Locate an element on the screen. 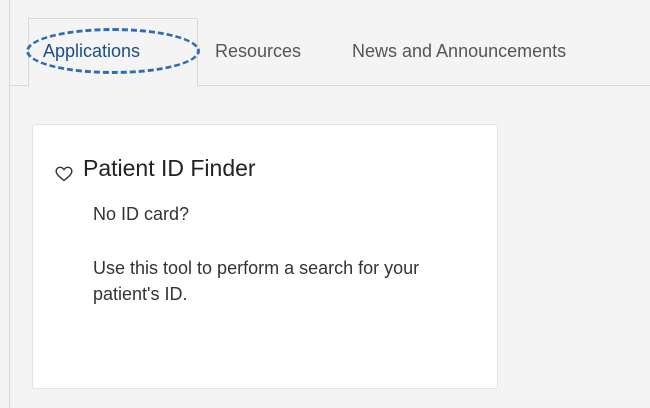  card-title: Patient ID Finder is located at coordinates (169, 168).